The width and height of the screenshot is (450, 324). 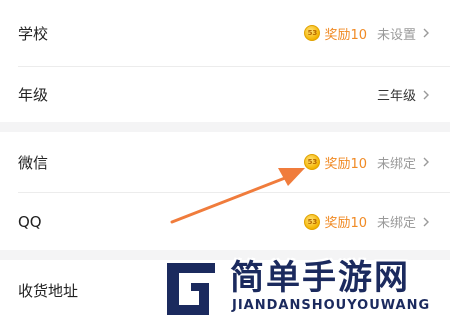 What do you see at coordinates (191, 289) in the screenshot?
I see `watermark-logo` at bounding box center [191, 289].